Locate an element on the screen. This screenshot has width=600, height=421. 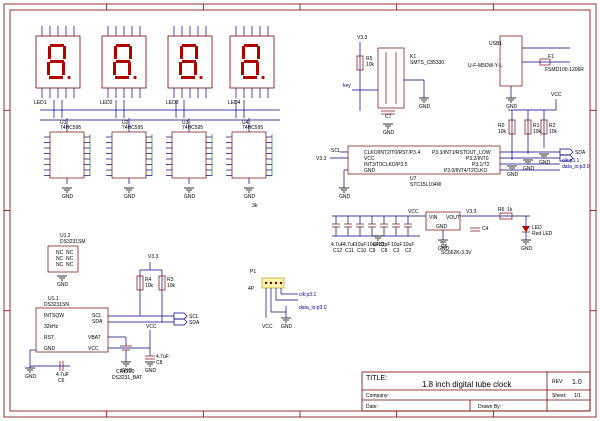
rtc-pin7: VBAT is located at coordinates (94, 338).